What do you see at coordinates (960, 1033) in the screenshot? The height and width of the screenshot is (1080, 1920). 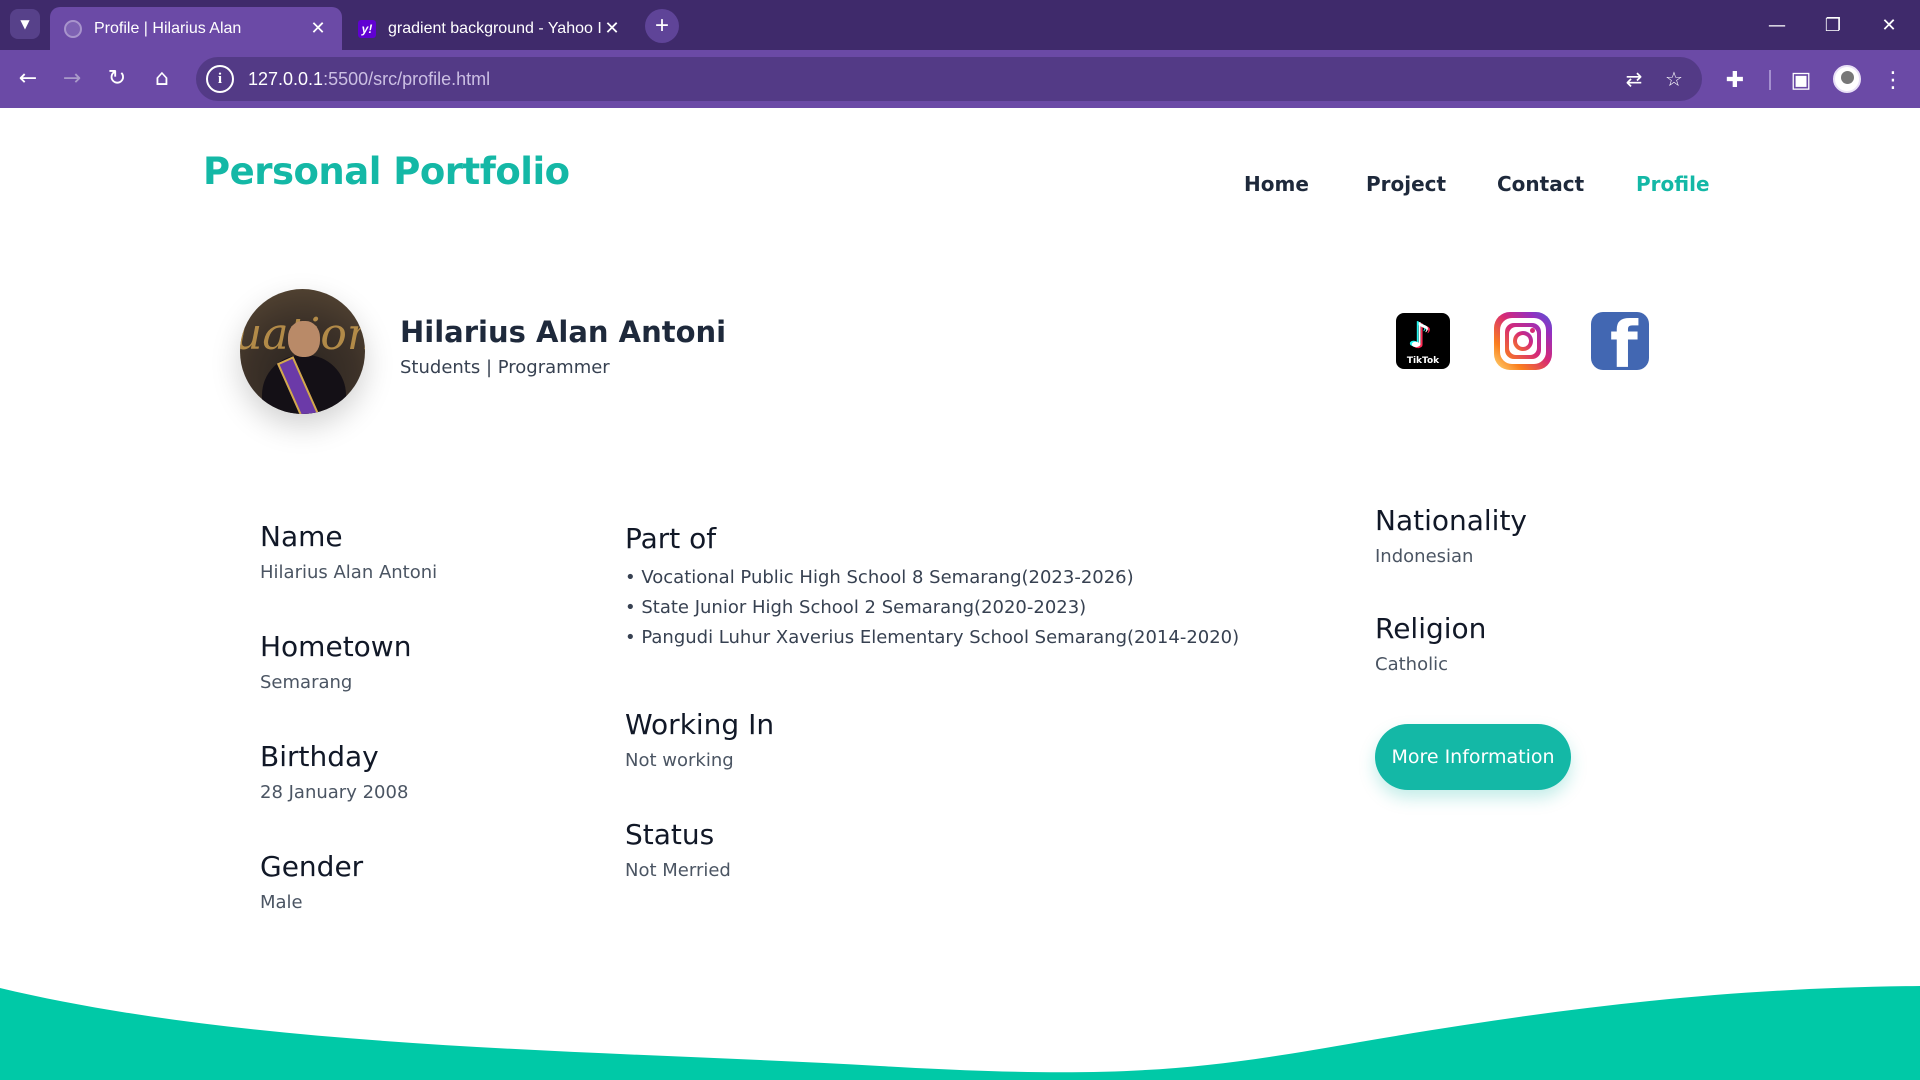 I see `footer-wave` at bounding box center [960, 1033].